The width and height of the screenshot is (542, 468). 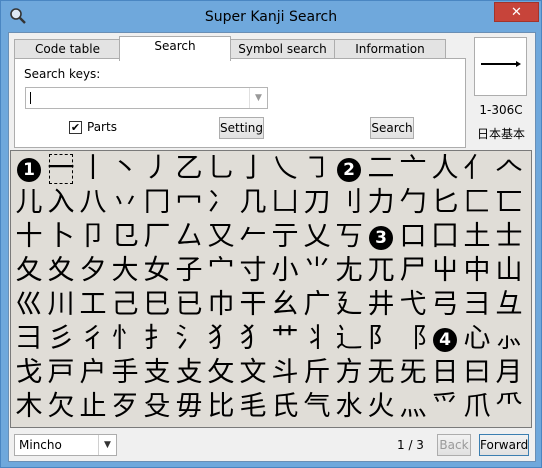 What do you see at coordinates (381, 407) in the screenshot?
I see `radical-cell: 火` at bounding box center [381, 407].